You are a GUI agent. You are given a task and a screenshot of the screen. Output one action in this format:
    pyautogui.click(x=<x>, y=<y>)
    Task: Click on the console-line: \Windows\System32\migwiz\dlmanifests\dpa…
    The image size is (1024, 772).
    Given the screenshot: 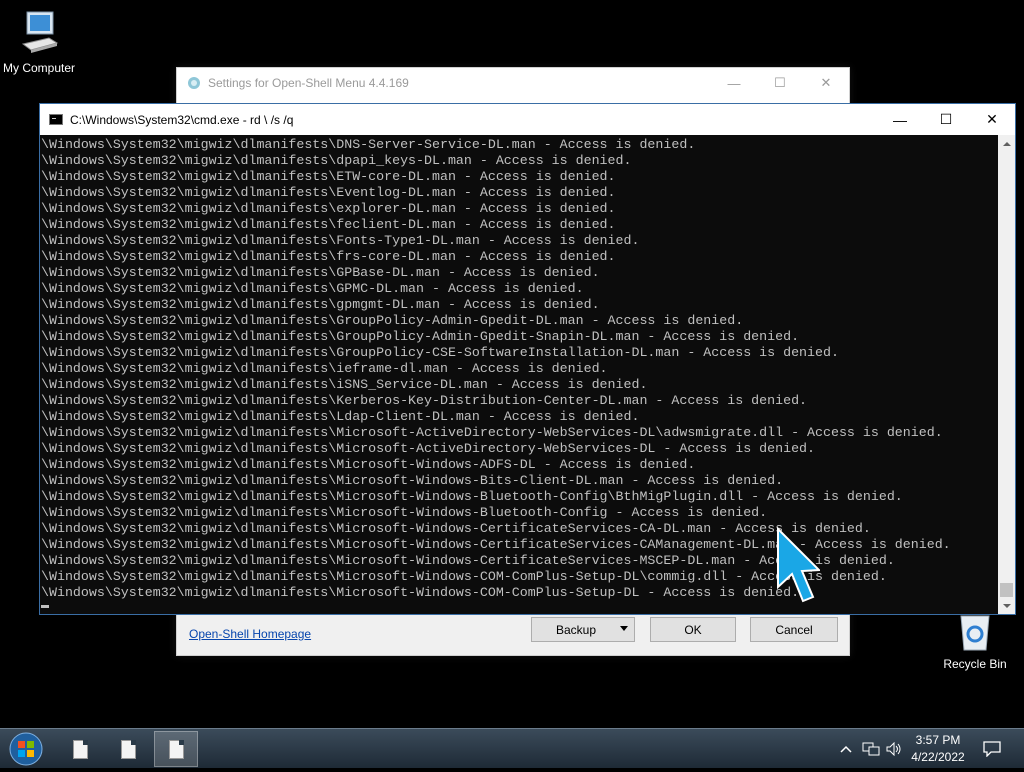 What is the action you would take?
    pyautogui.click(x=336, y=160)
    